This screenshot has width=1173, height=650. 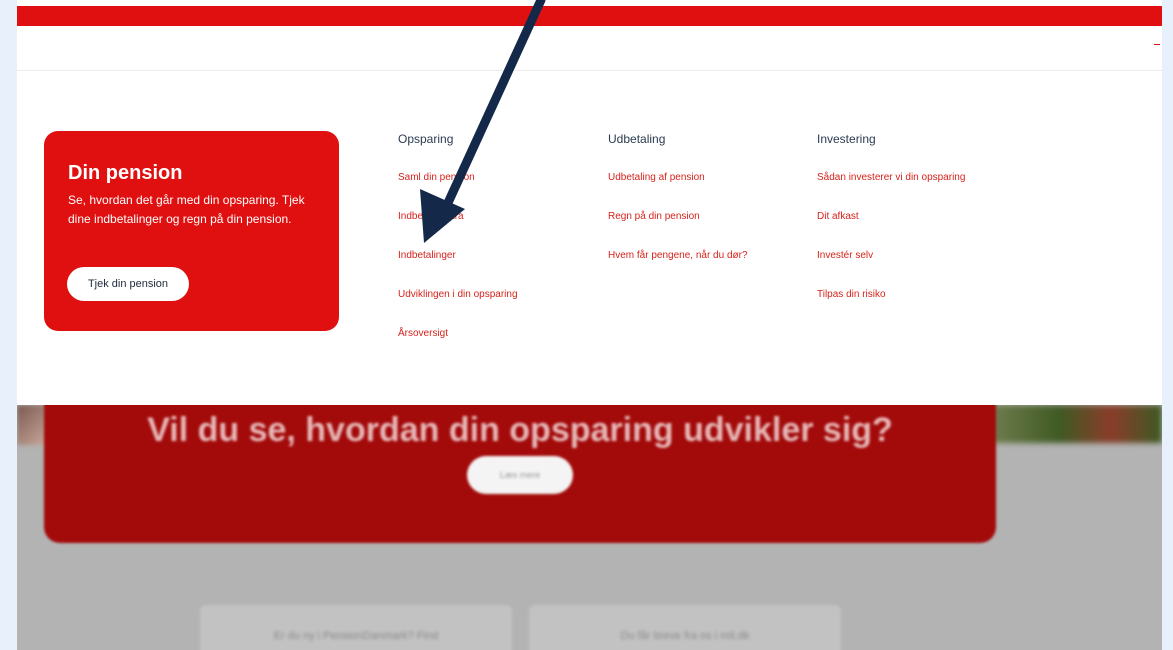 What do you see at coordinates (458, 178) in the screenshot?
I see `menu-link-saml-din-pension: Saml din pension` at bounding box center [458, 178].